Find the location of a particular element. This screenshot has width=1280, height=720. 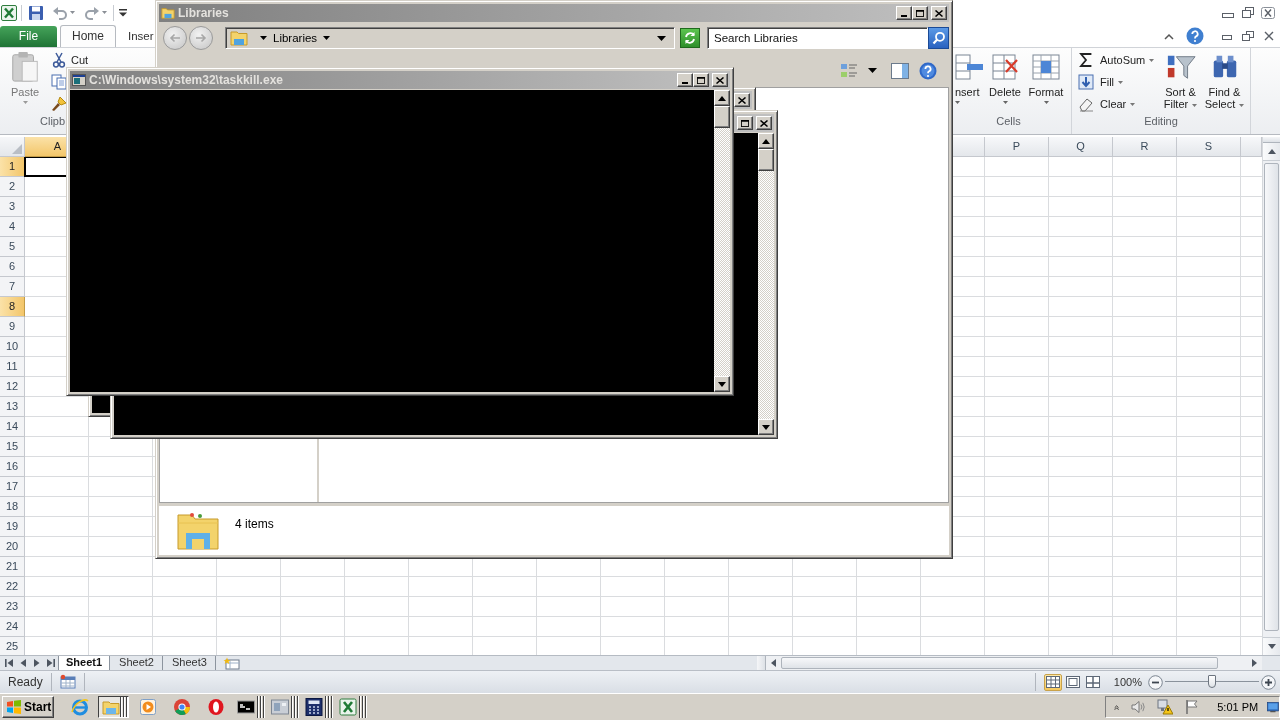

row-header: 19 is located at coordinates (12, 527).